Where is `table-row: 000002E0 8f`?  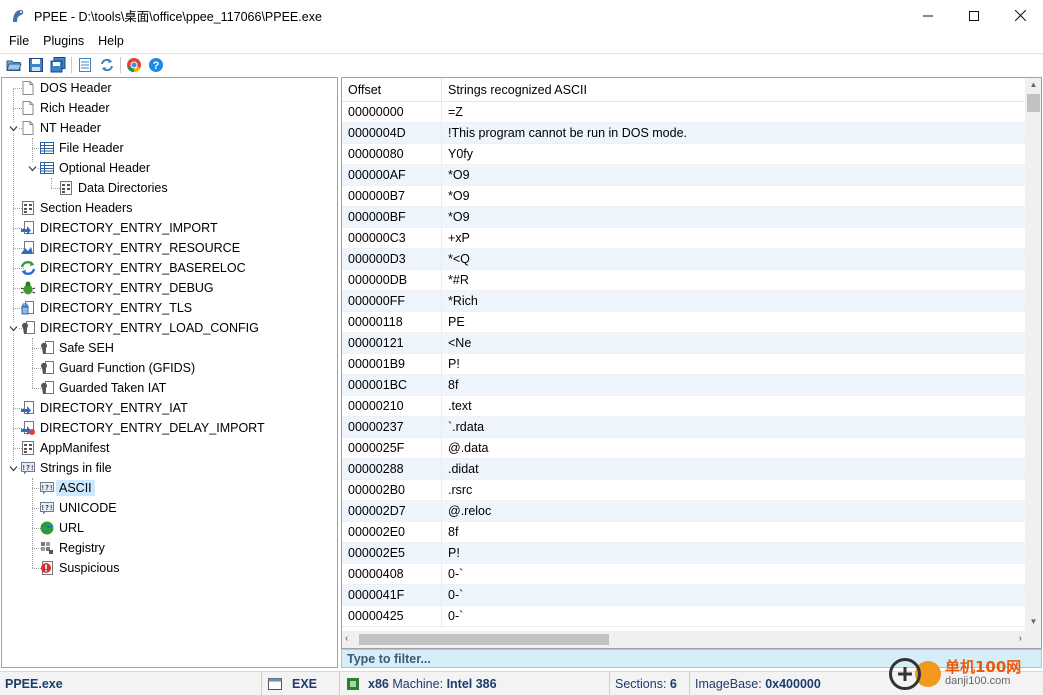 table-row: 000002E0 8f is located at coordinates (683, 532).